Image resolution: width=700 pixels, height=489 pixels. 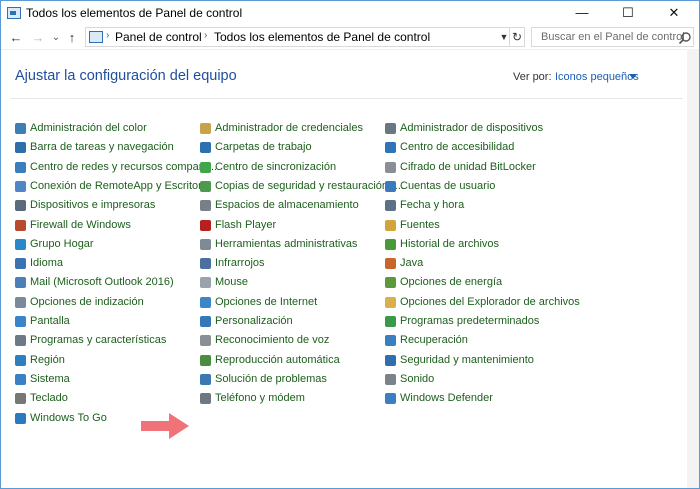 What do you see at coordinates (205, 128) in the screenshot?
I see `credential-icon` at bounding box center [205, 128].